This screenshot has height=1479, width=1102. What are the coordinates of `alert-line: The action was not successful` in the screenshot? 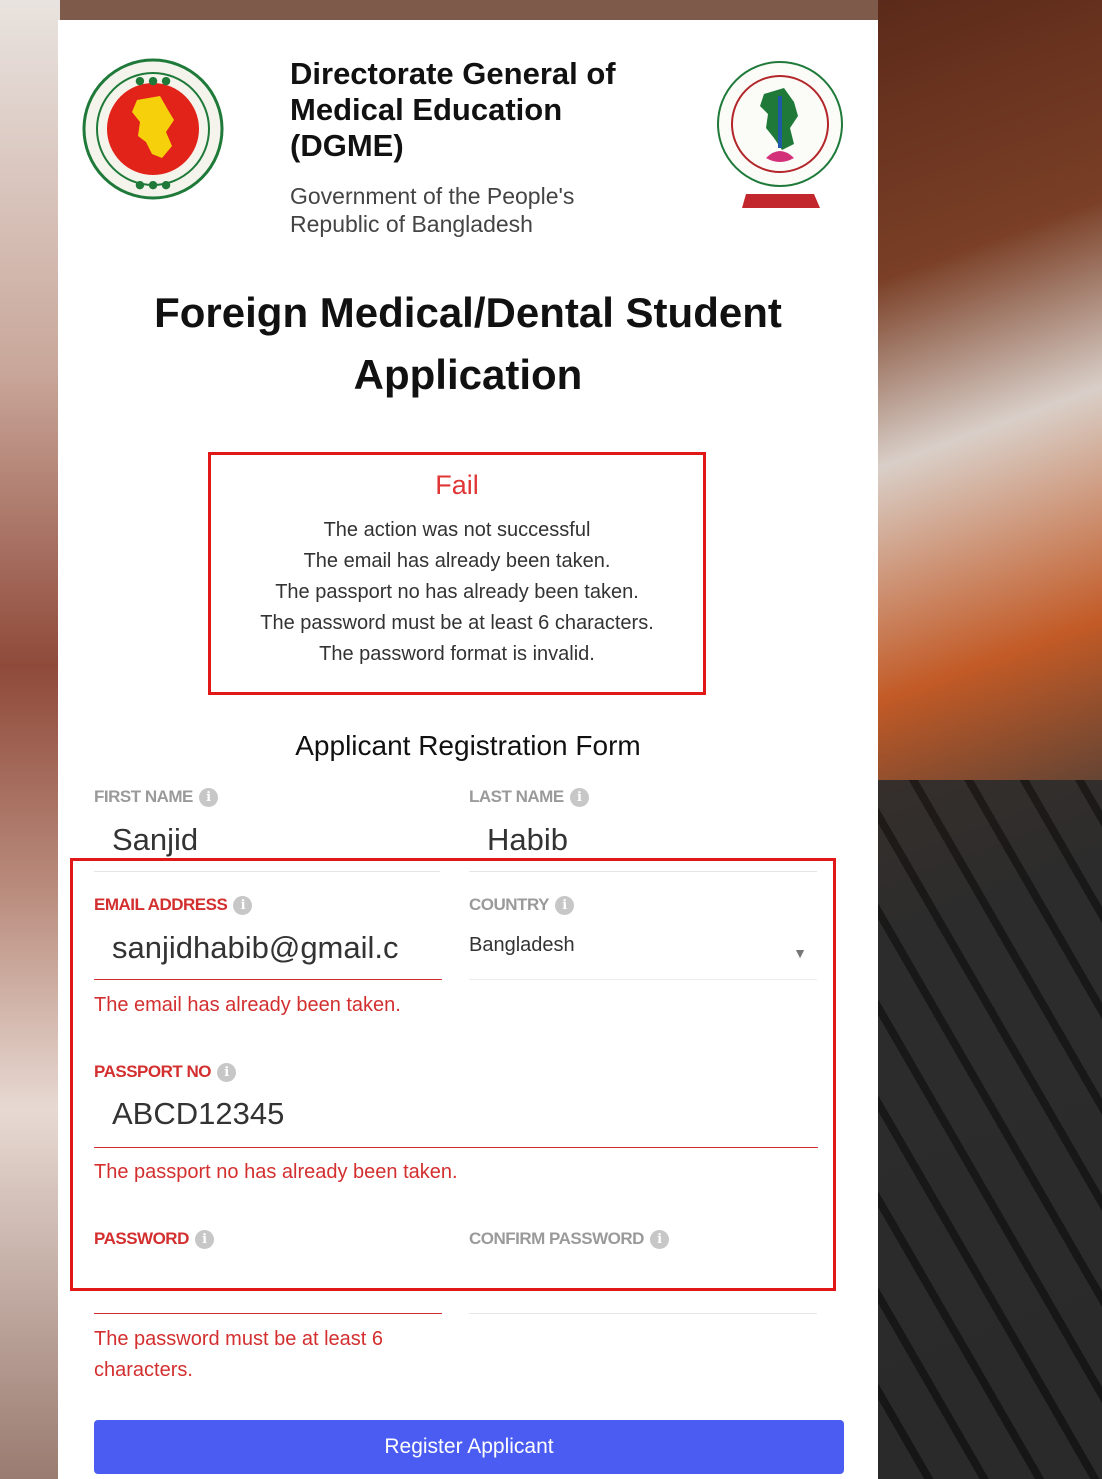 It's located at (457, 530).